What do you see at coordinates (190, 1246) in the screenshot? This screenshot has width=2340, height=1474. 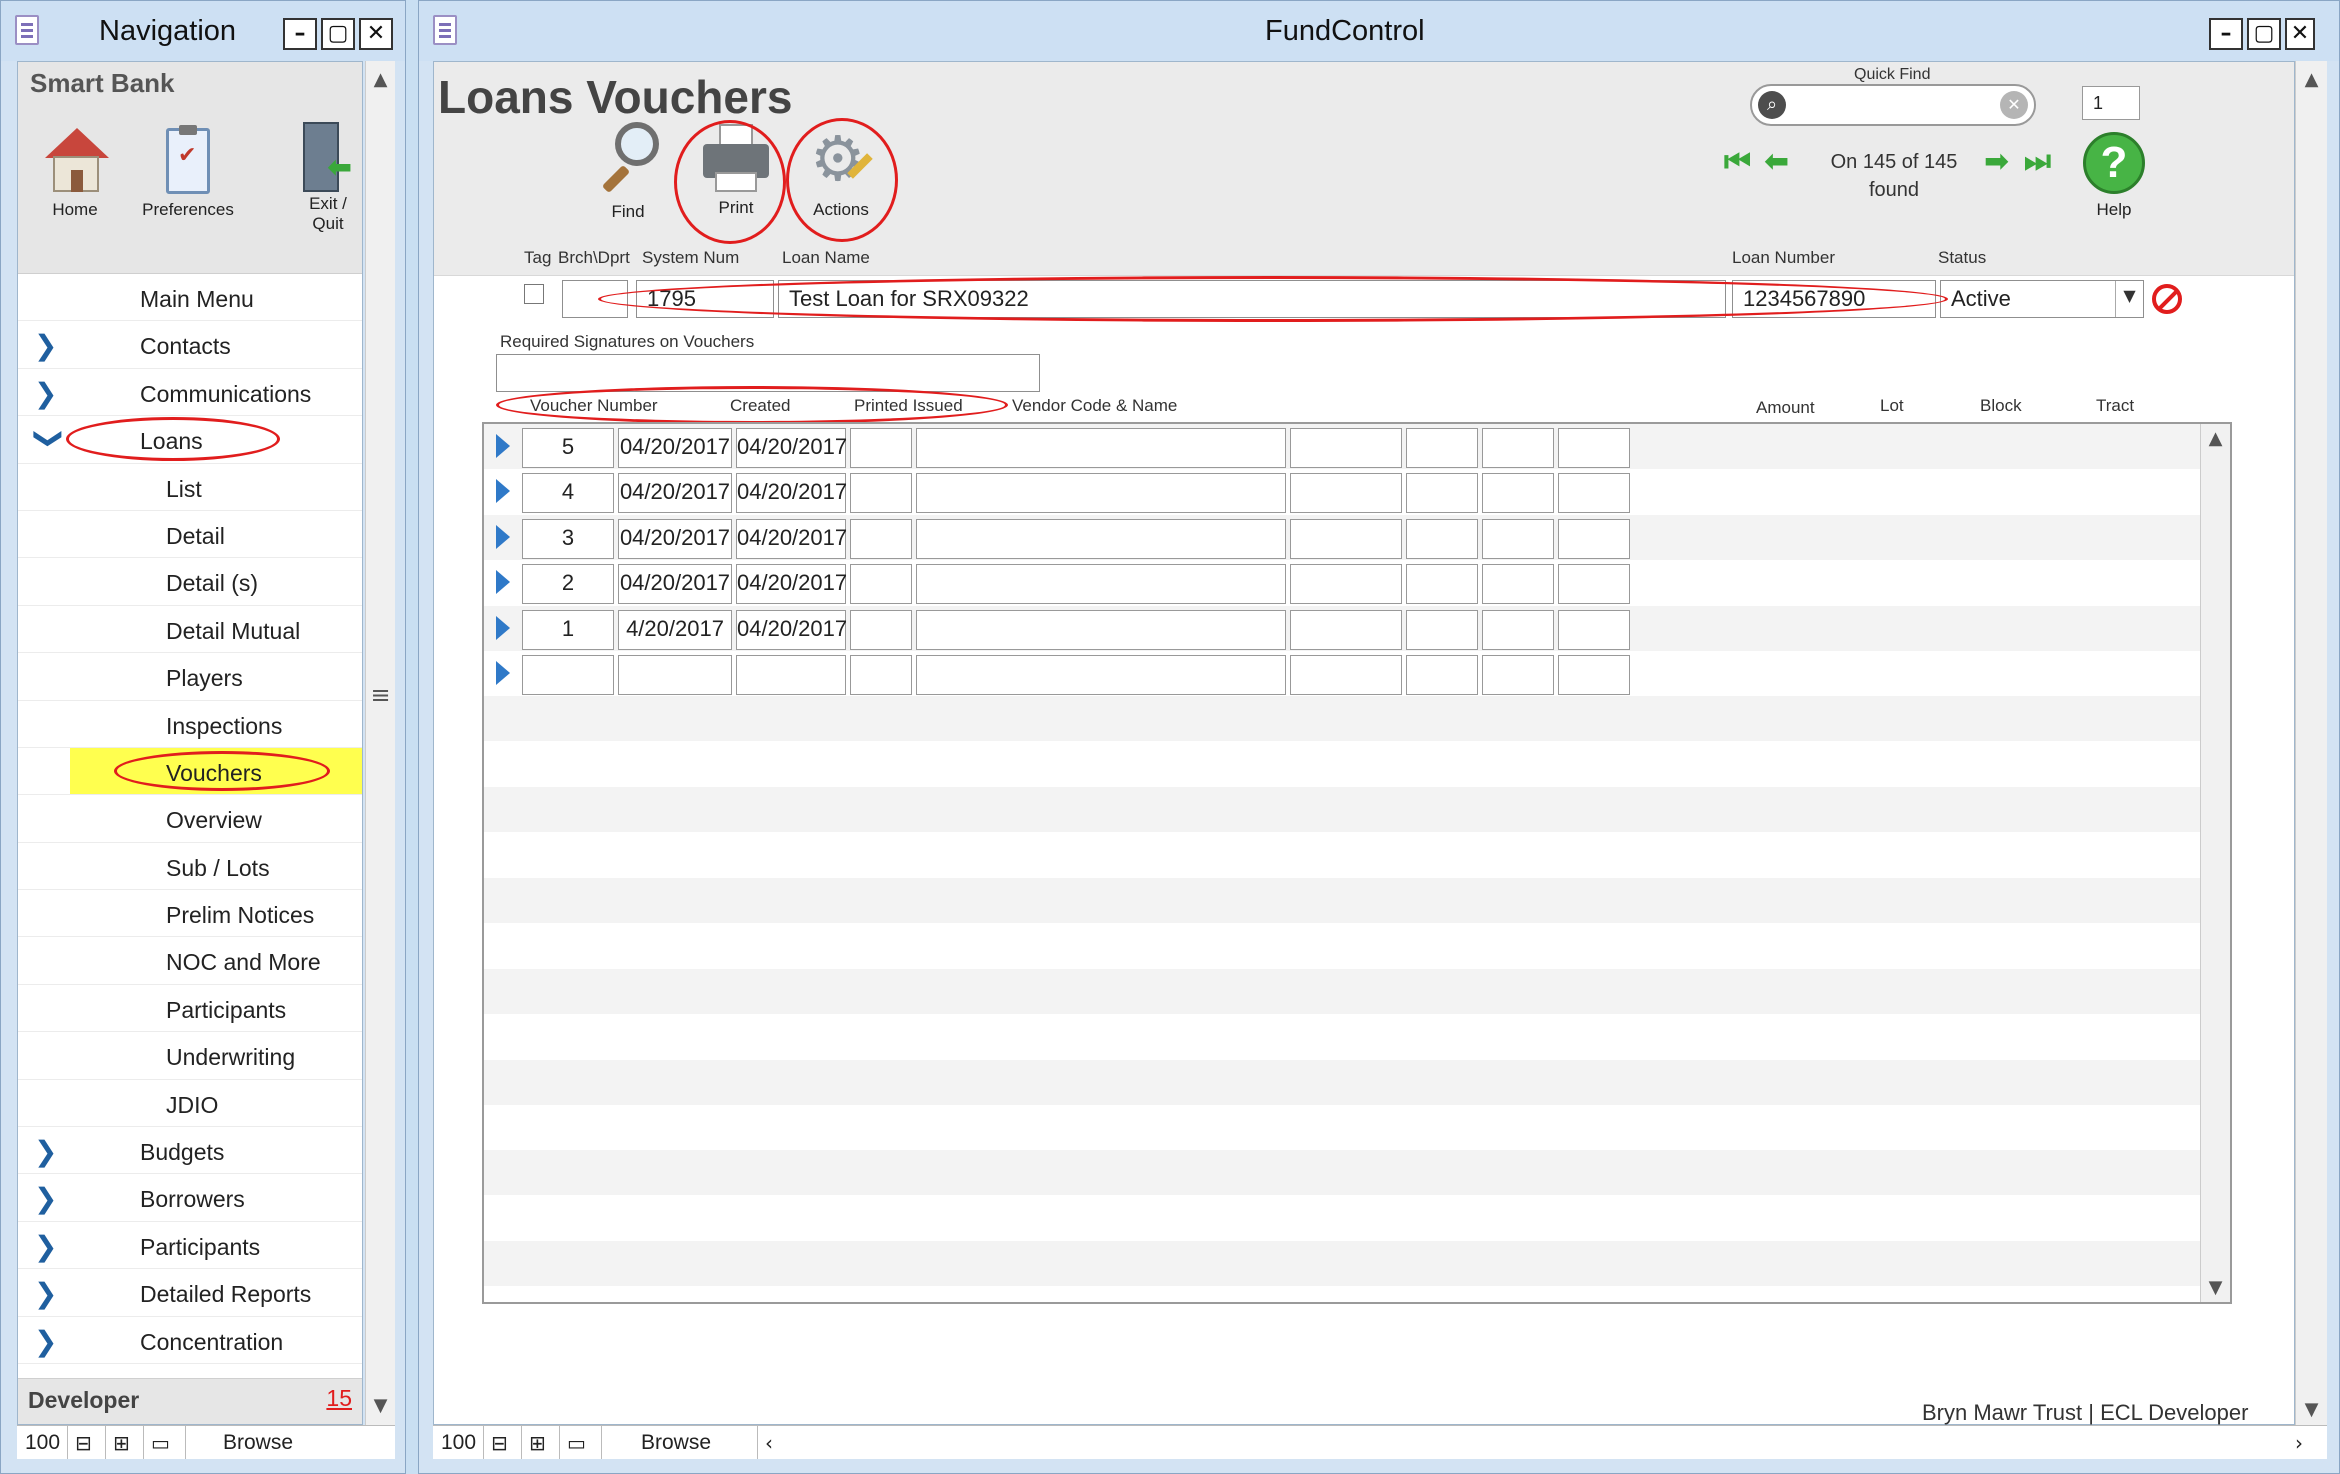 I see `nav-item-participants: ❯ Participants` at bounding box center [190, 1246].